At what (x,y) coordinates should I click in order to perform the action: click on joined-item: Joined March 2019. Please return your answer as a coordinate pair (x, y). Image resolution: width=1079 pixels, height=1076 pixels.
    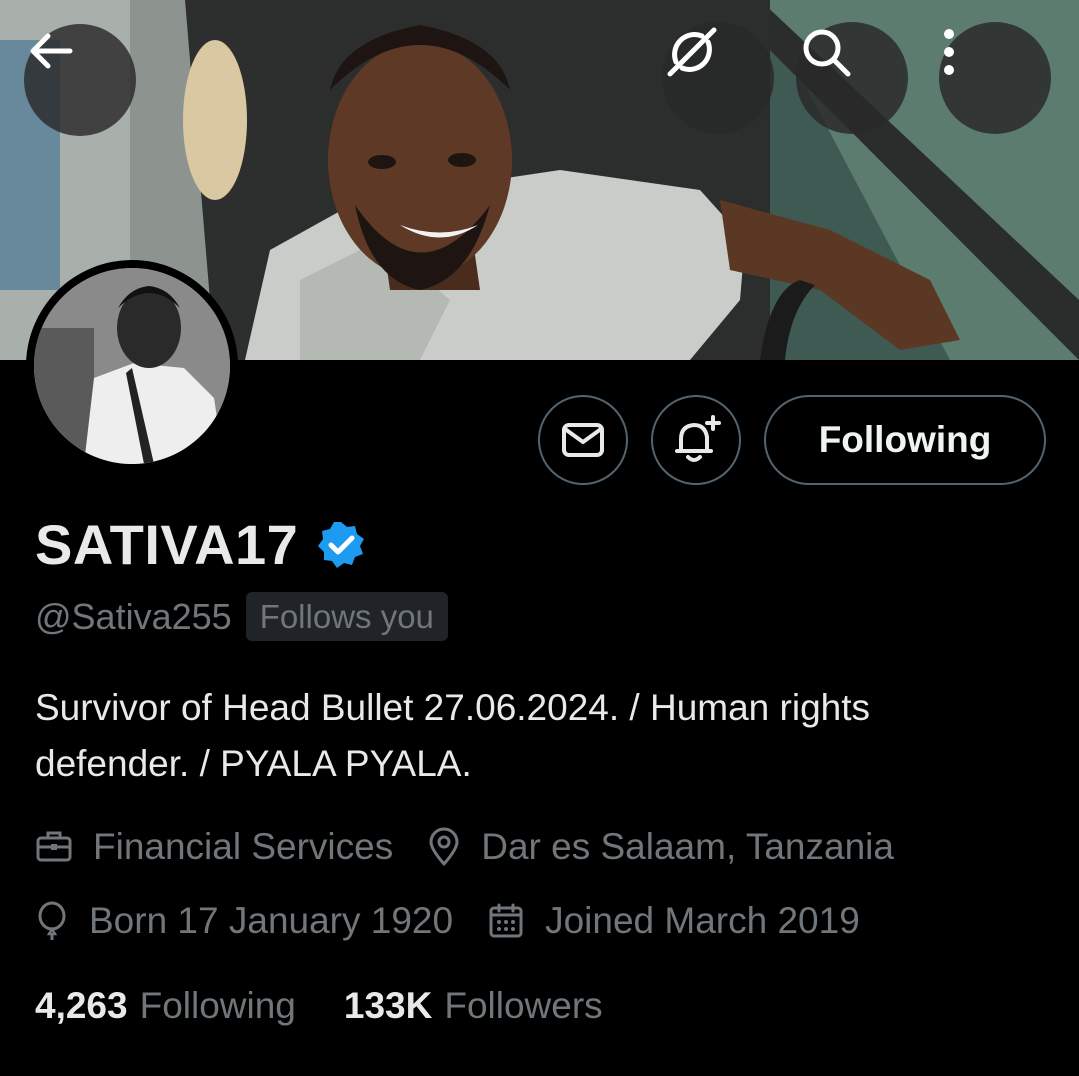
    Looking at the image, I should click on (673, 921).